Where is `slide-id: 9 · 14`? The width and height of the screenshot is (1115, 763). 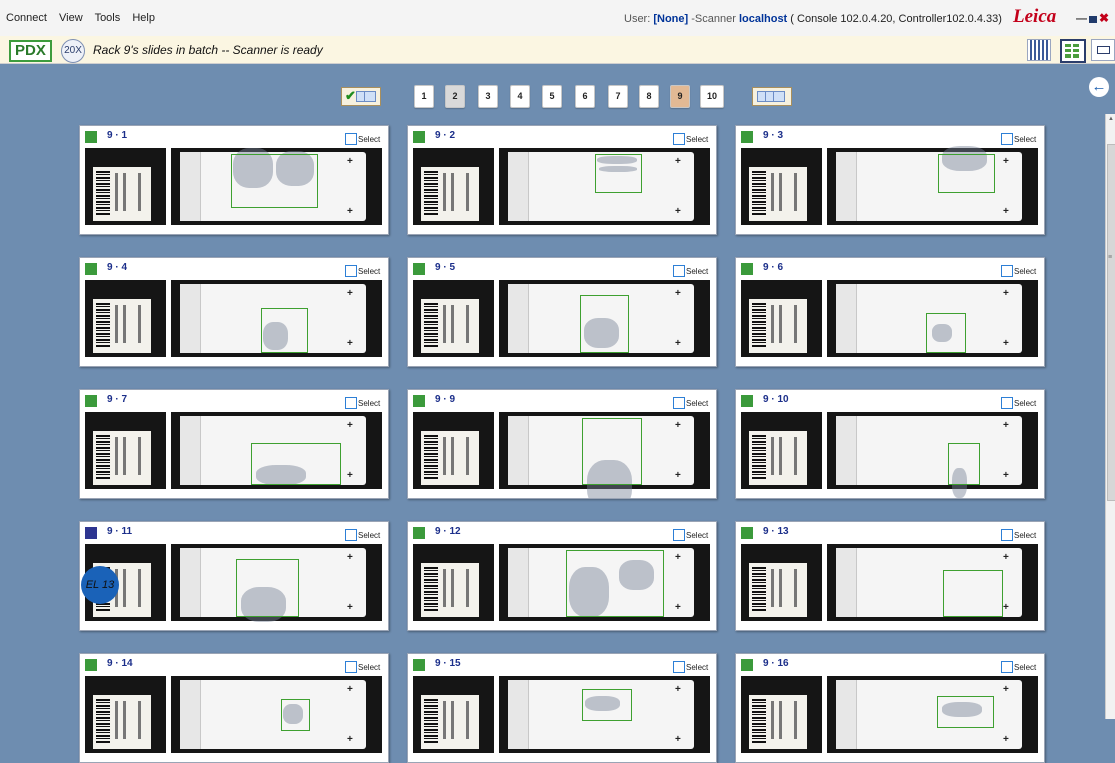
slide-id: 9 · 14 is located at coordinates (120, 663).